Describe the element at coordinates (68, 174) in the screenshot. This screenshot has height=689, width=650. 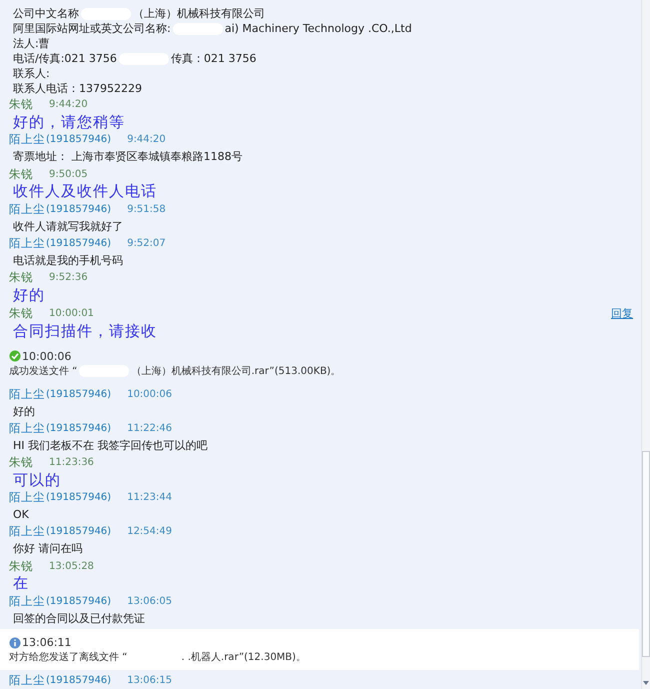
I see `timestamp: 9:50:05` at that location.